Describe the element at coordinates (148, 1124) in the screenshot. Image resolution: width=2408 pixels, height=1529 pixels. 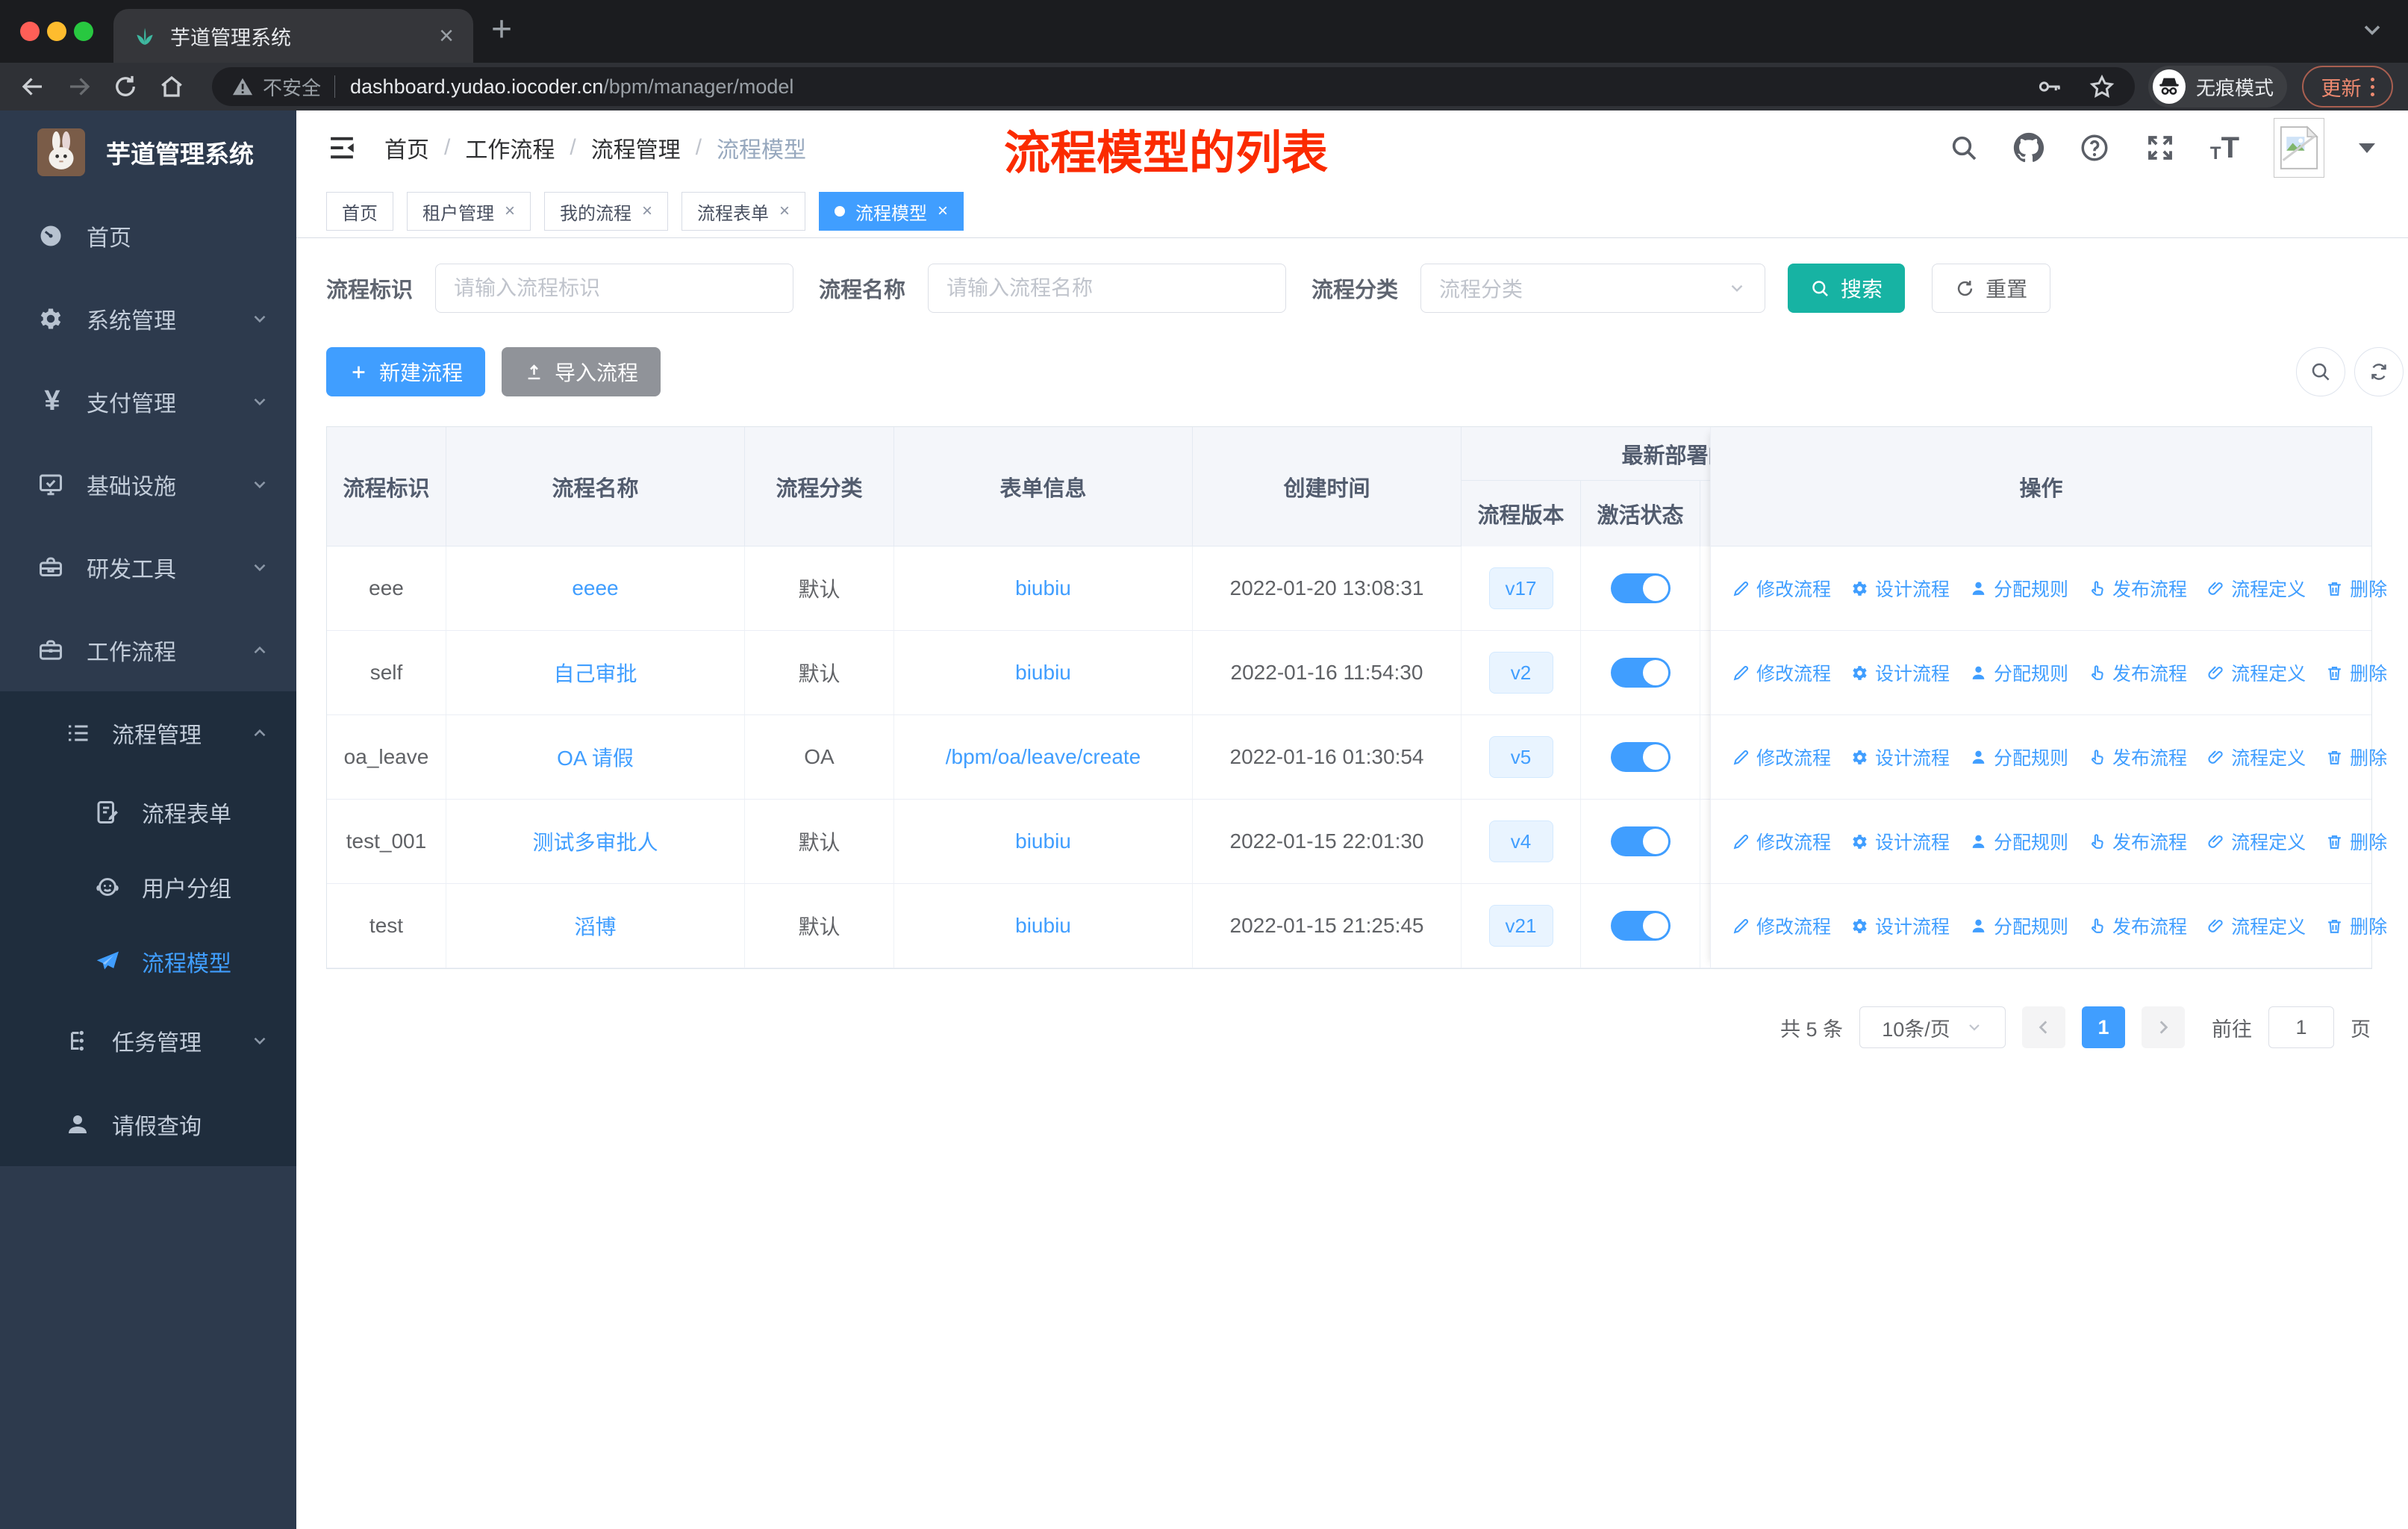
I see `sidebar-item-leave-query: 请假查询` at that location.